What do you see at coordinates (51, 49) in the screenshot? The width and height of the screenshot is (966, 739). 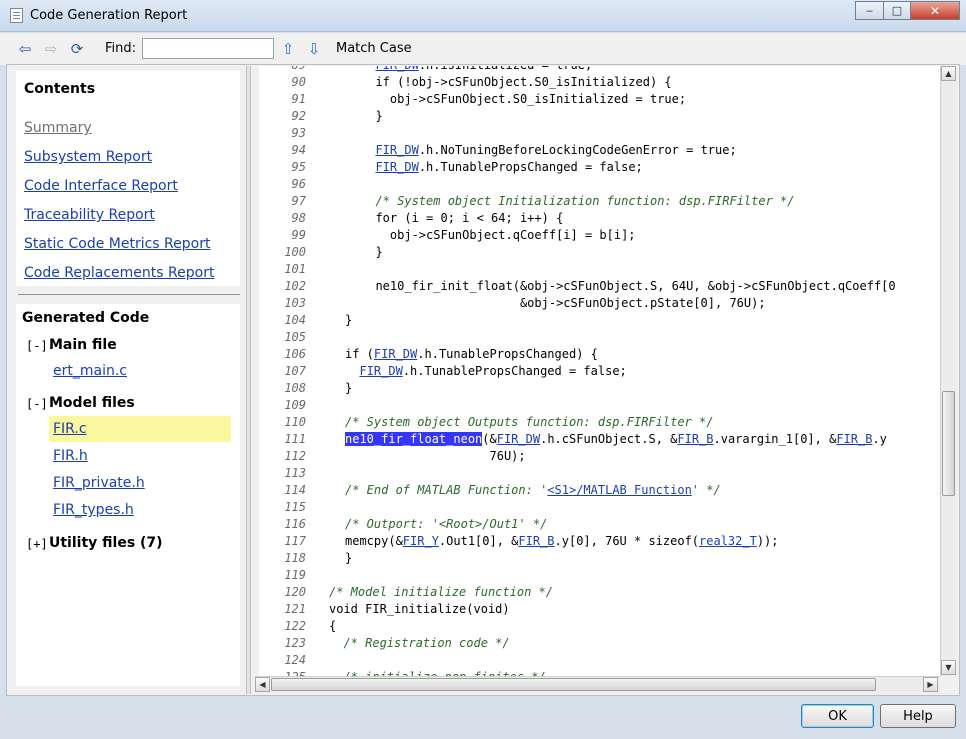 I see `forward-button: ⇨` at bounding box center [51, 49].